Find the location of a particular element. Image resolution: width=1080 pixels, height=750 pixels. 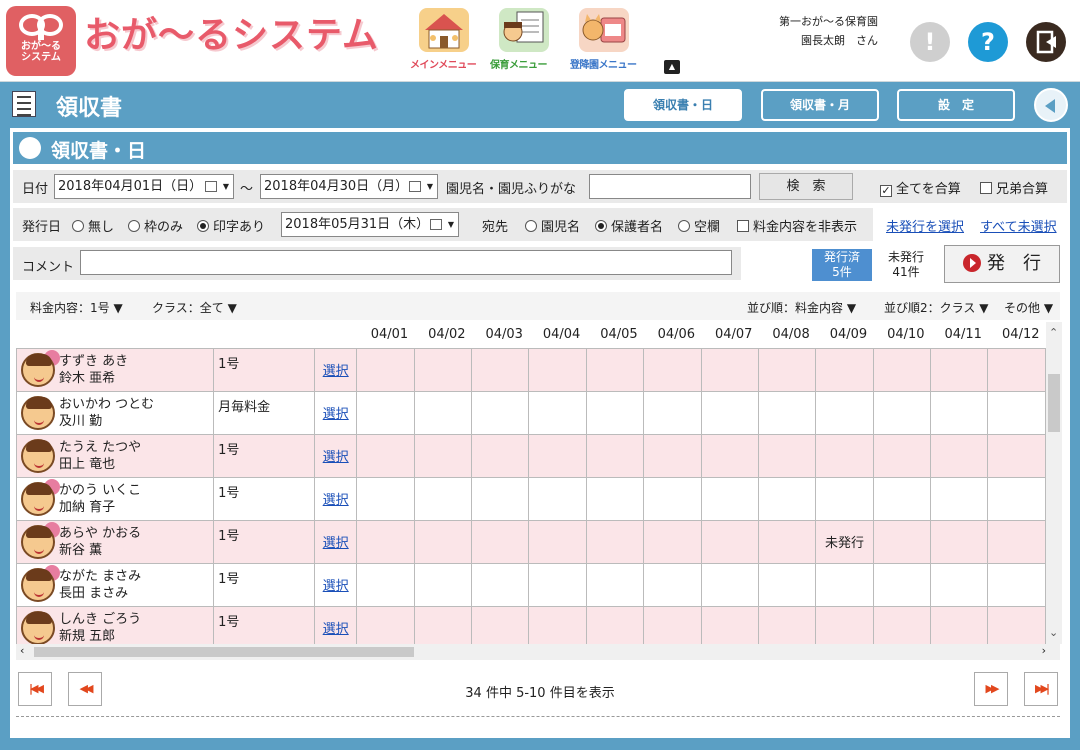

alert-icon: ! is located at coordinates (930, 42).